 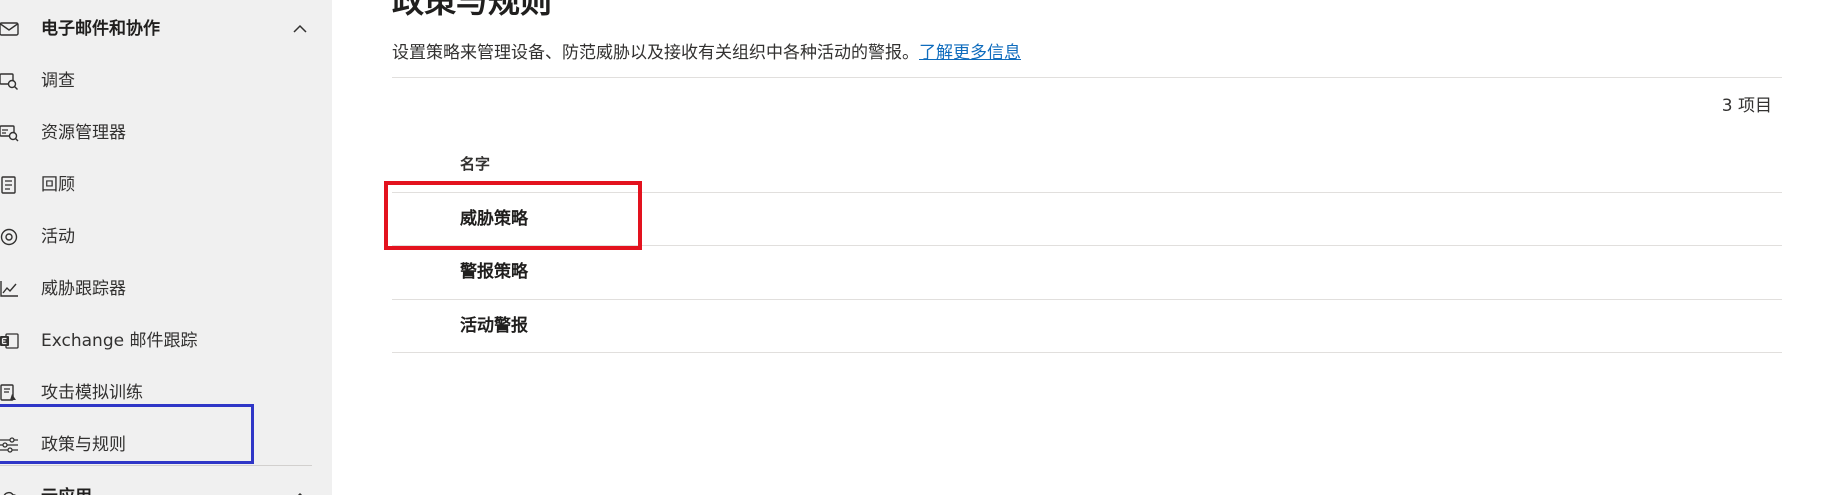 What do you see at coordinates (970, 53) in the screenshot?
I see `learn-more-link: 了解更多信息` at bounding box center [970, 53].